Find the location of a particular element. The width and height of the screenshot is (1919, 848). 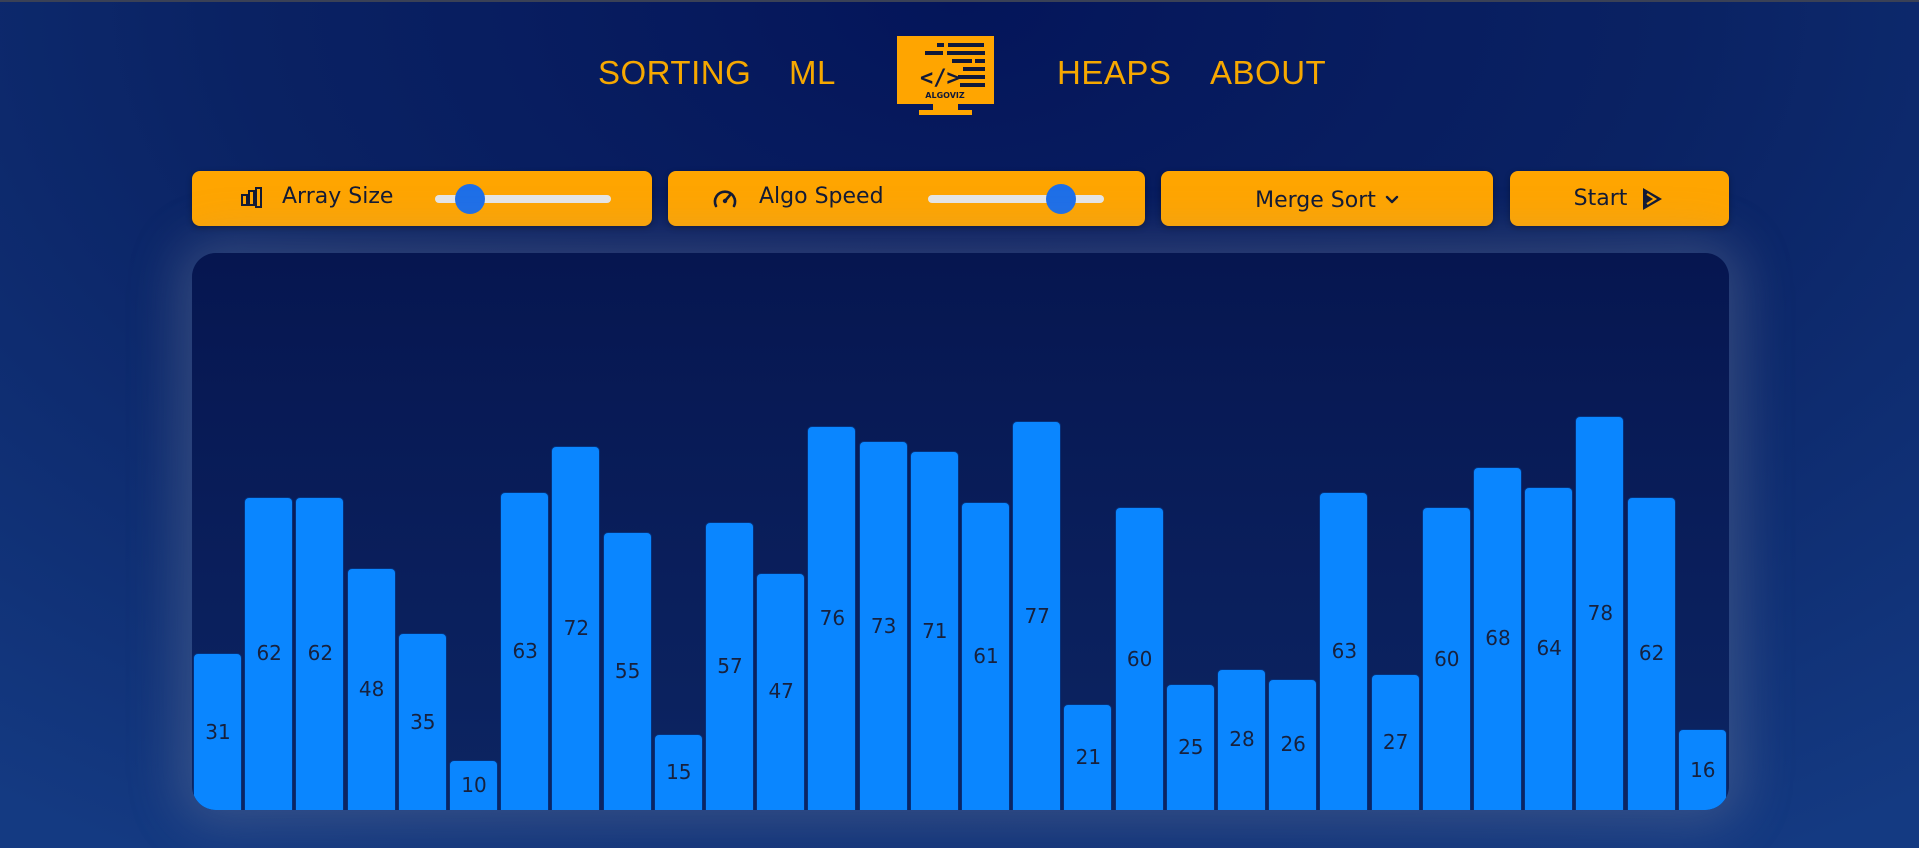

array-size-slider is located at coordinates (523, 199).